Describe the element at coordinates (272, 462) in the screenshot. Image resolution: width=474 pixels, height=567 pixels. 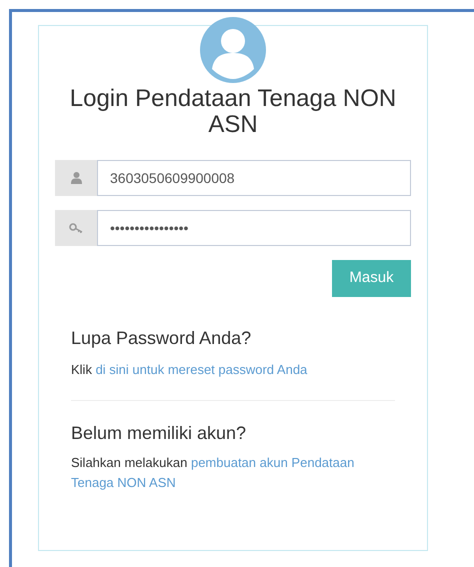
I see `link: pembuatan akun Pendataan` at that location.